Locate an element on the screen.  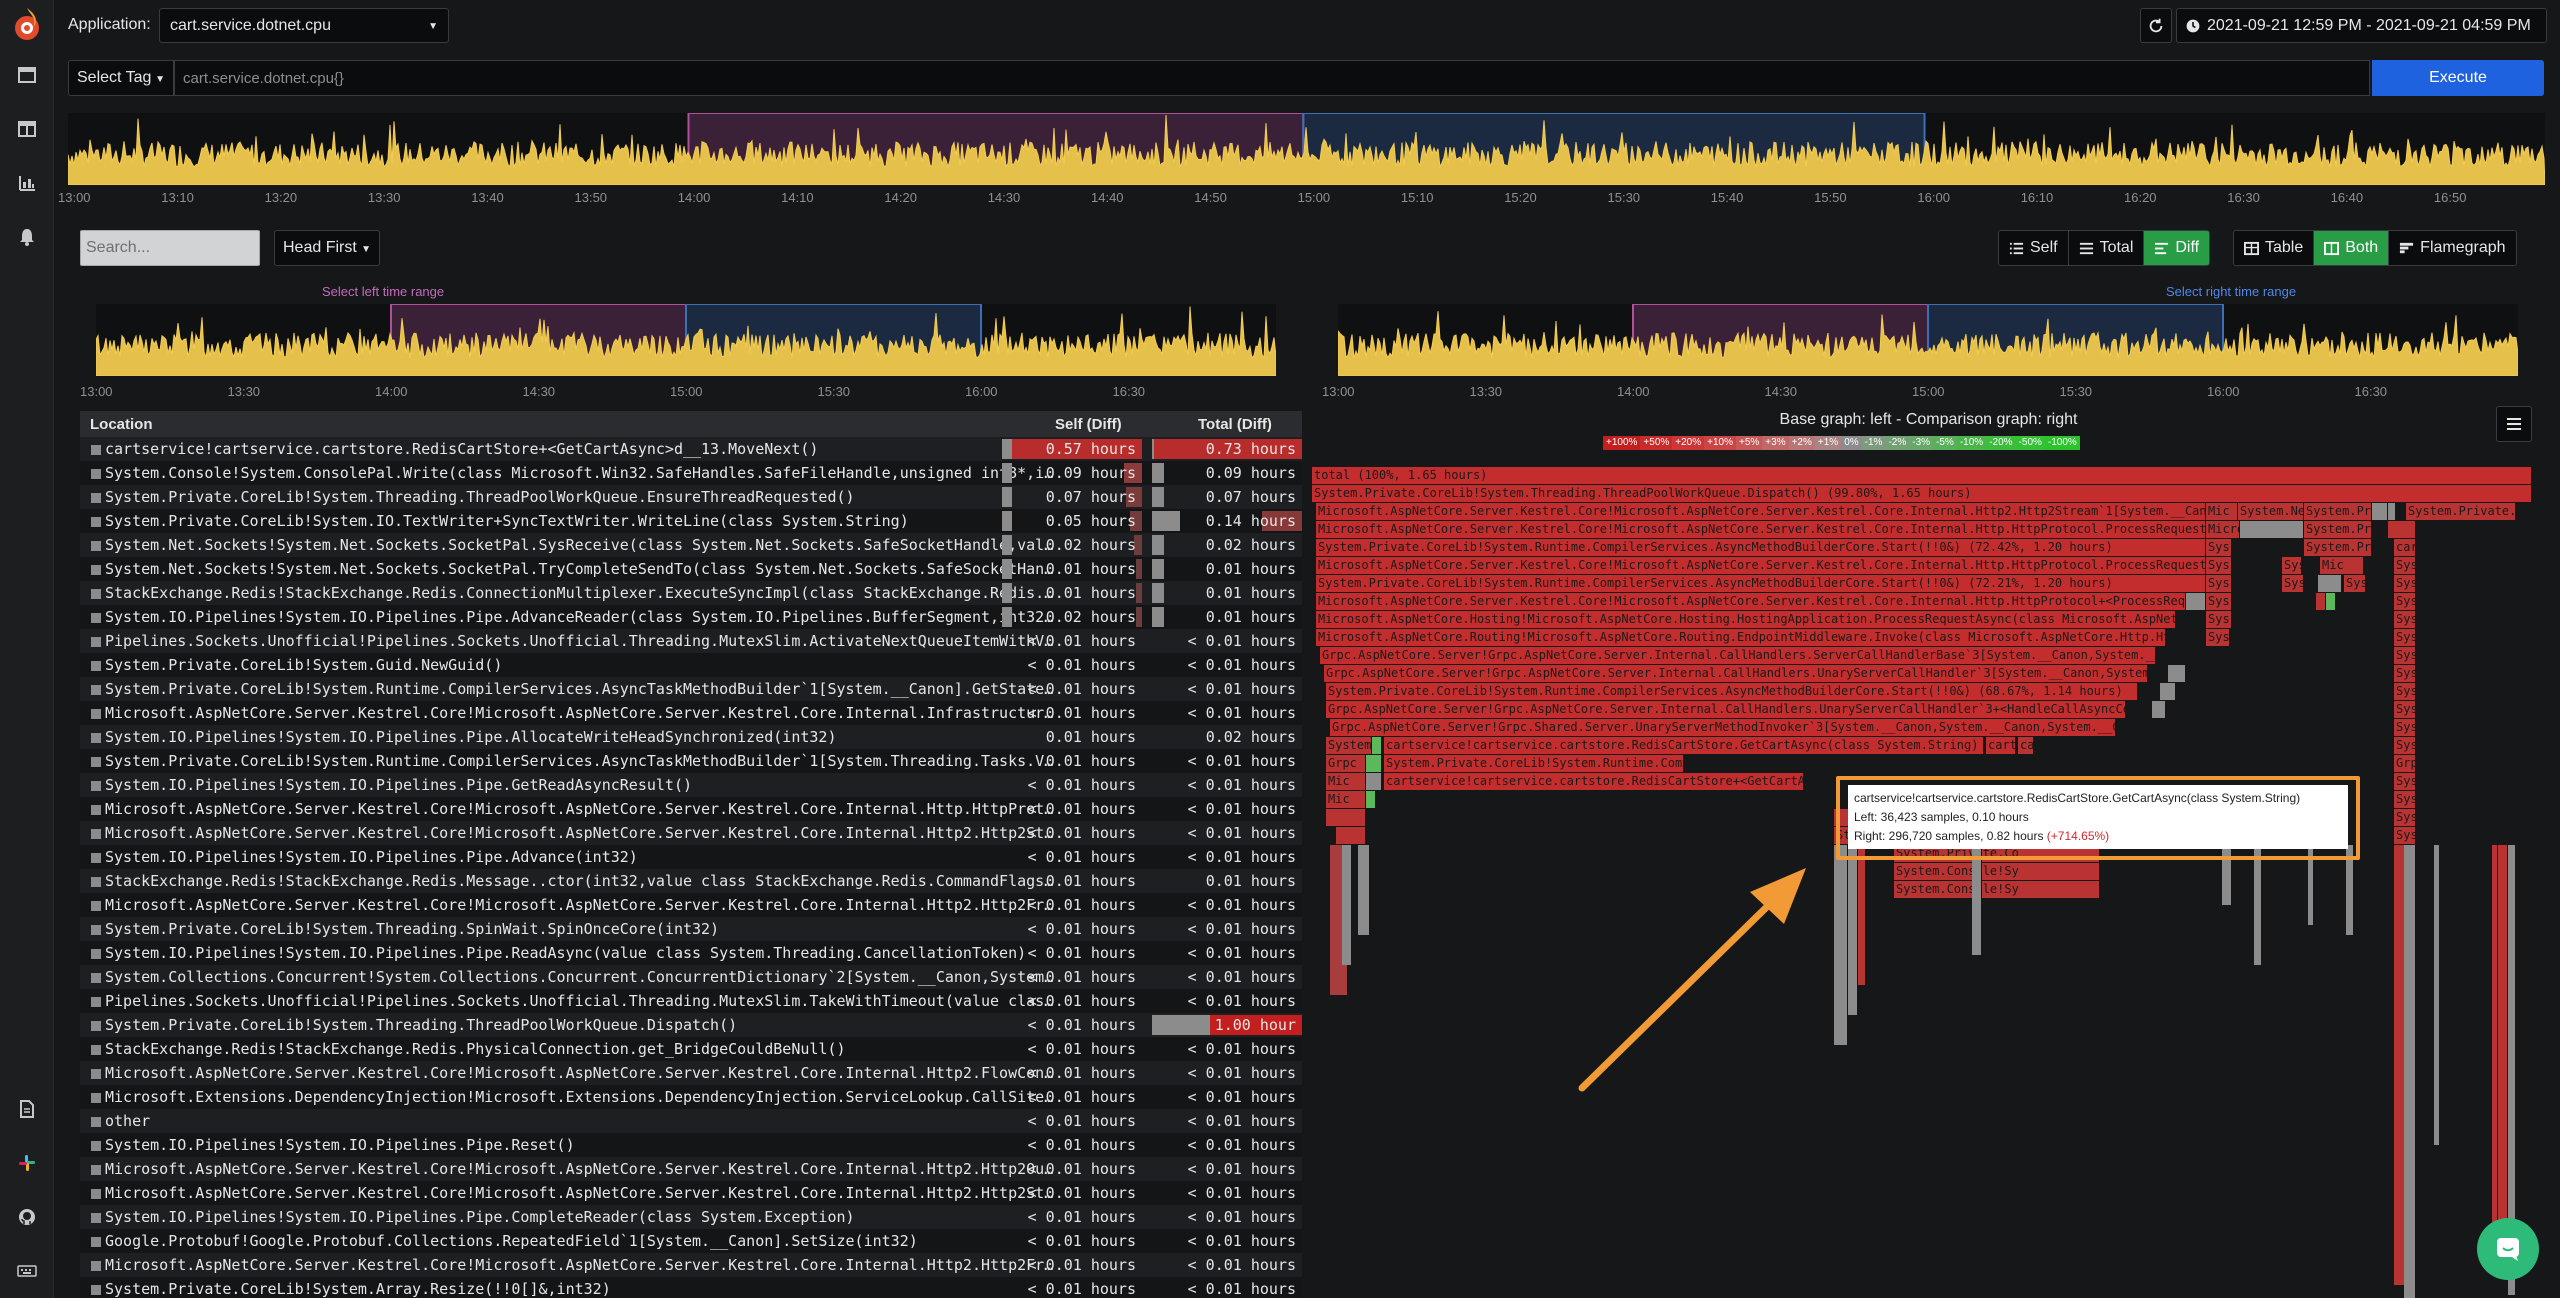
diff-view-icon is located at coordinates (27, 183).